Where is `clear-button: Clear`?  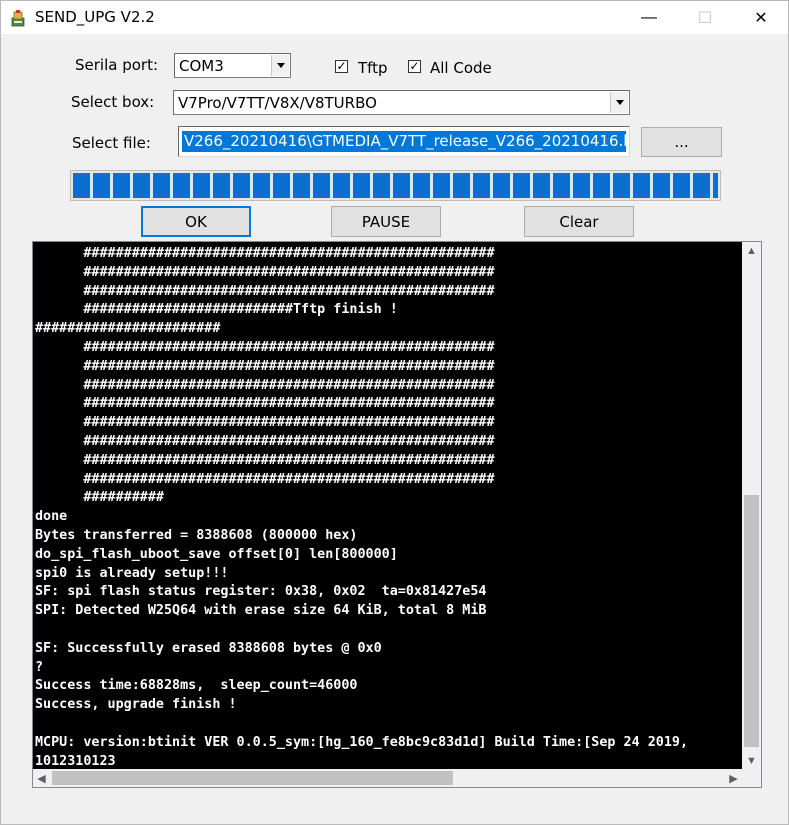
clear-button: Clear is located at coordinates (579, 221).